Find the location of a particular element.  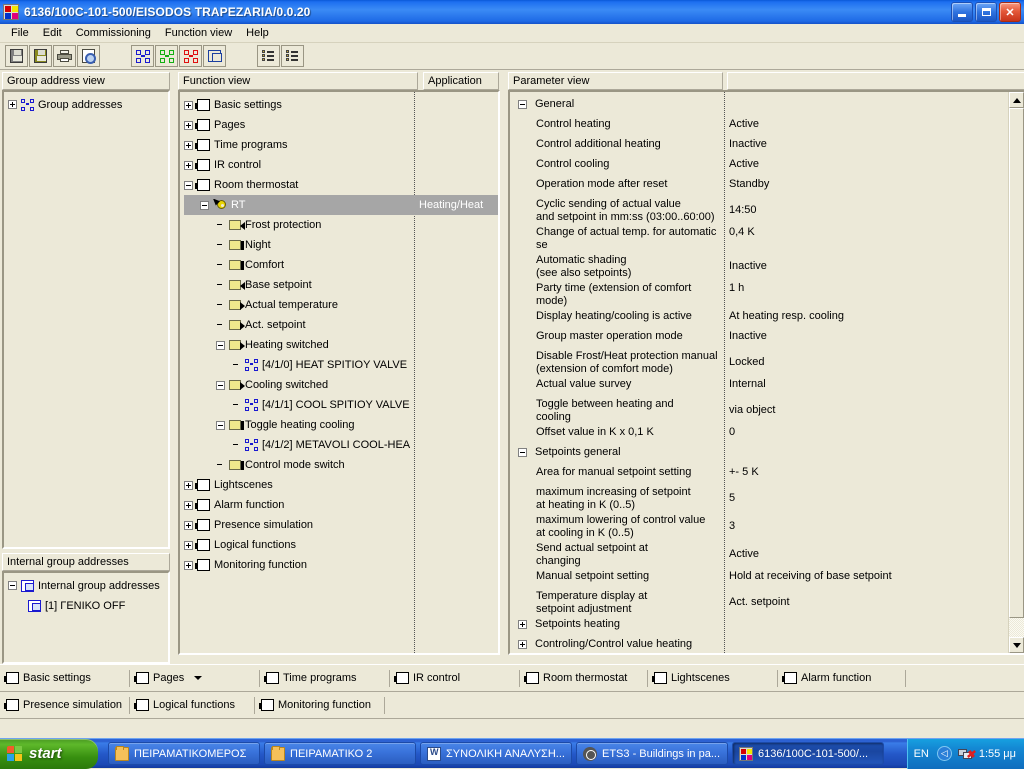

parameter-value: 0 is located at coordinates (866, 431).